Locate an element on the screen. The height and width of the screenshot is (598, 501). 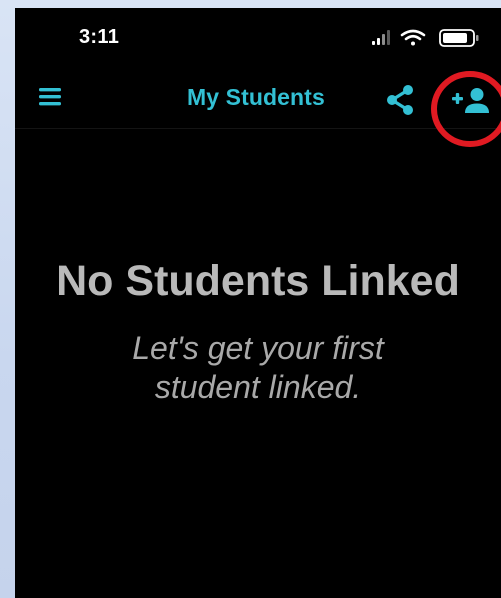
cellular-signal-icon is located at coordinates (381, 37).